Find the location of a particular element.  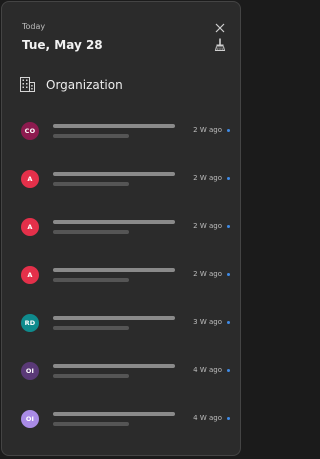

close-icon is located at coordinates (220, 28).